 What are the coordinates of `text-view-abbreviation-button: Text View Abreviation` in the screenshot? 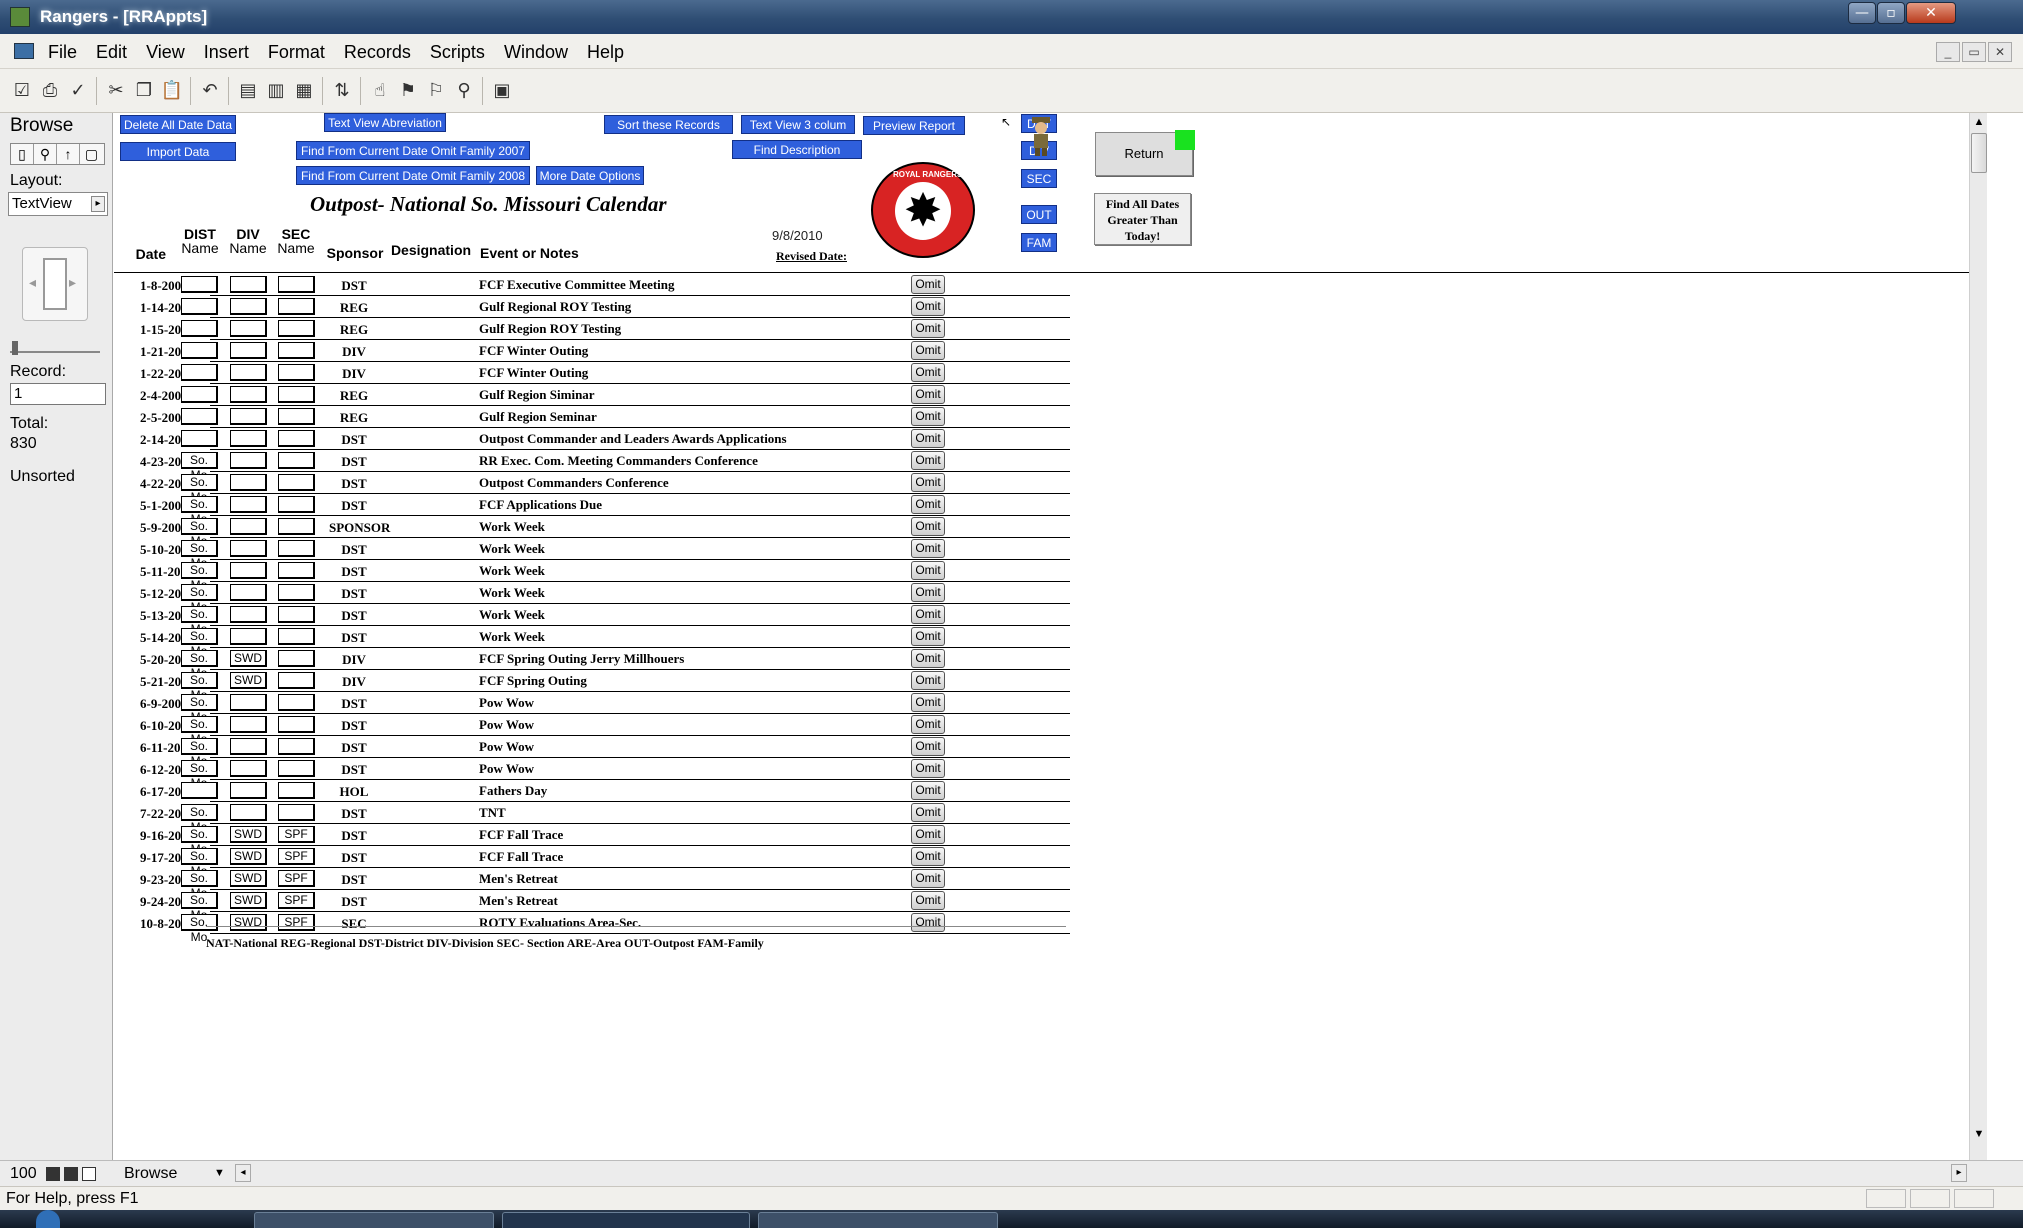 It's located at (385, 122).